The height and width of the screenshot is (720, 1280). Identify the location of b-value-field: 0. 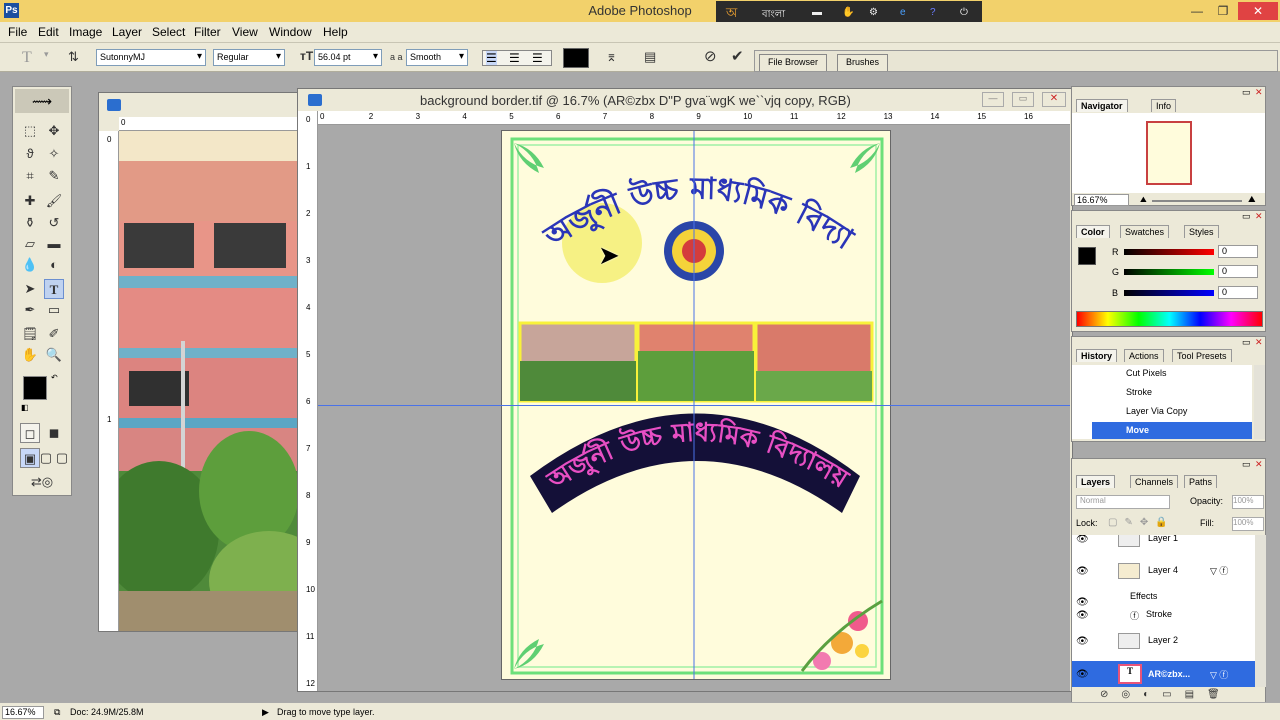
(1238, 292).